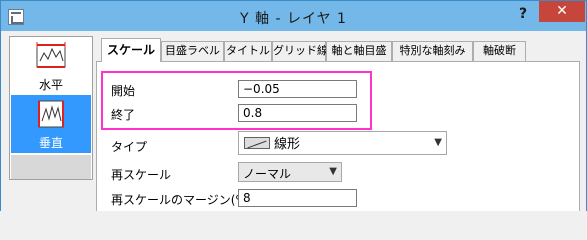 The height and width of the screenshot is (240, 587). I want to click on rescale-label: 再スケール, so click(141, 175).